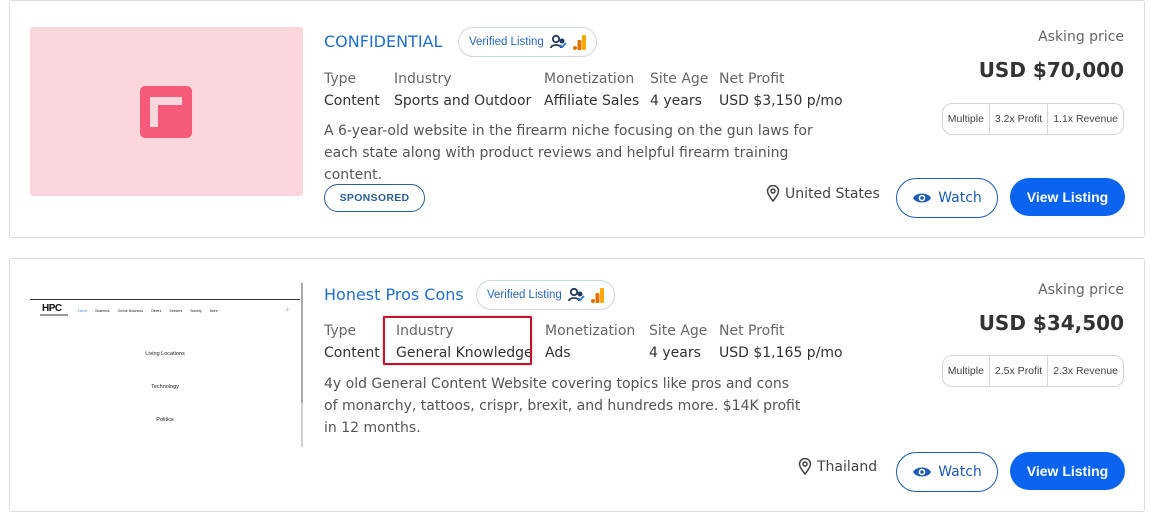  I want to click on listing-location: United States, so click(823, 193).